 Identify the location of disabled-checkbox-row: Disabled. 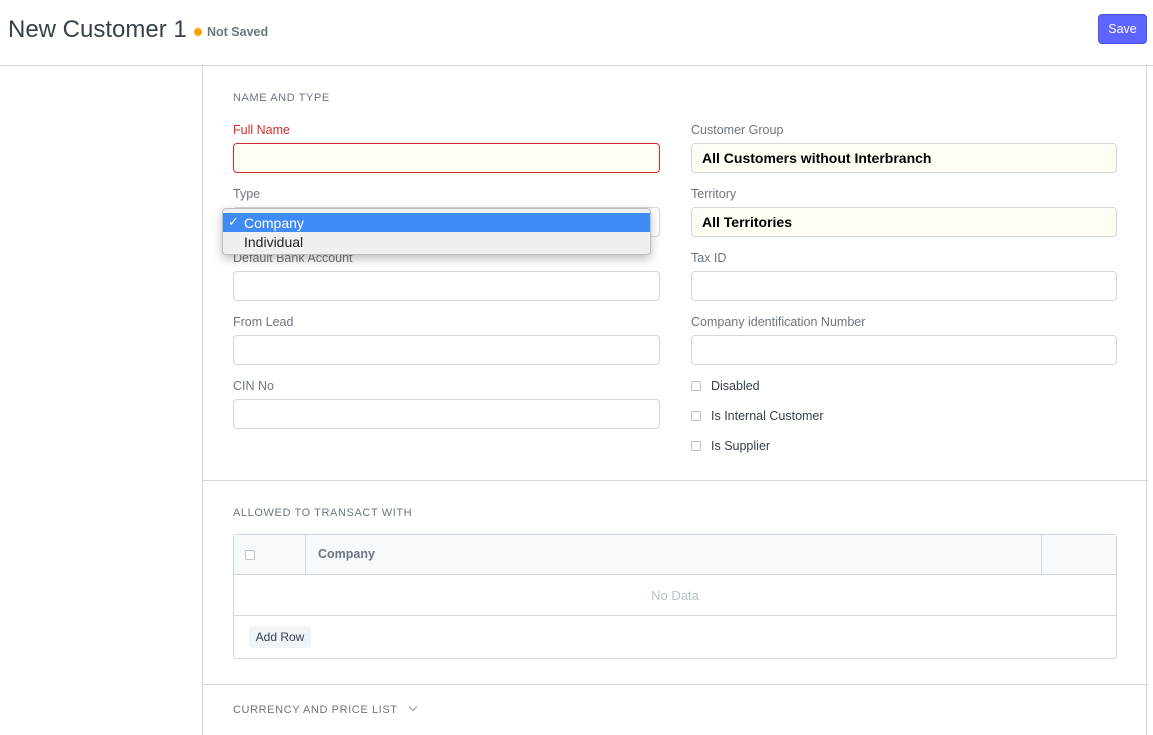
(725, 386).